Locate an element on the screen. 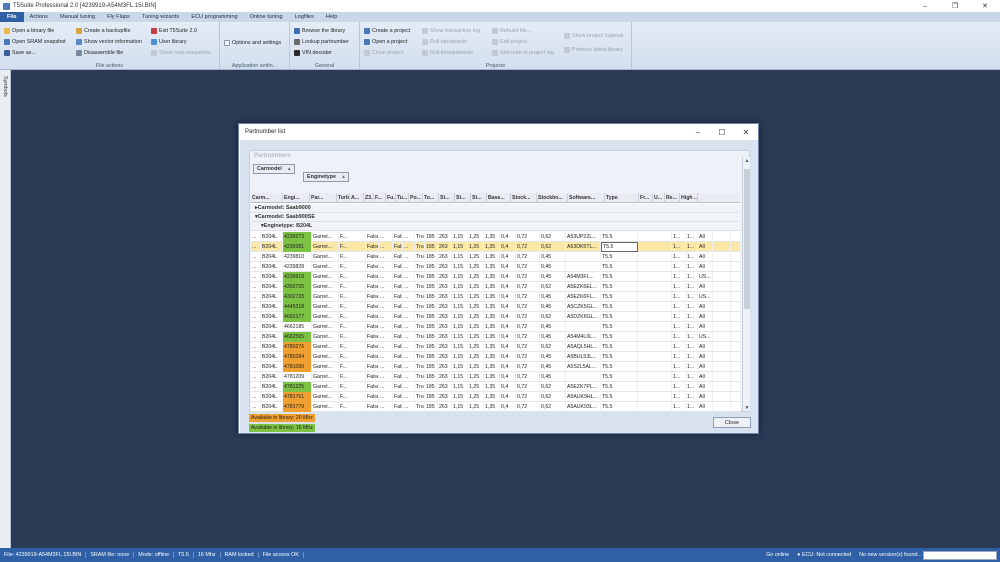 The width and height of the screenshot is (1000, 562). table-cell: 1,35 is located at coordinates (492, 407).